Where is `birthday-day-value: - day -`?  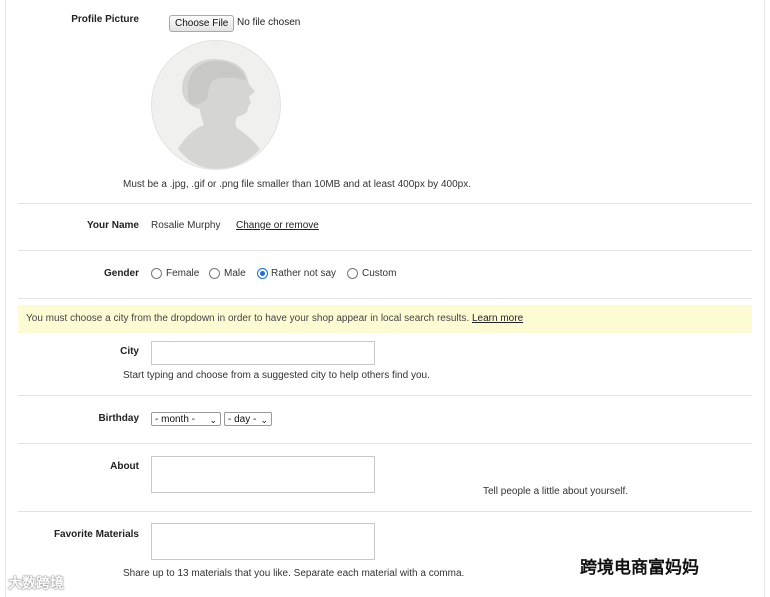
birthday-day-value: - day - is located at coordinates (242, 419).